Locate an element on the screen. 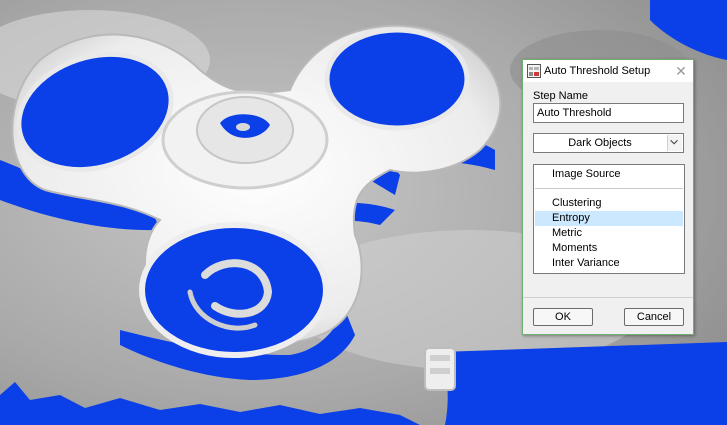  list-item-moments: Moments is located at coordinates (609, 248).